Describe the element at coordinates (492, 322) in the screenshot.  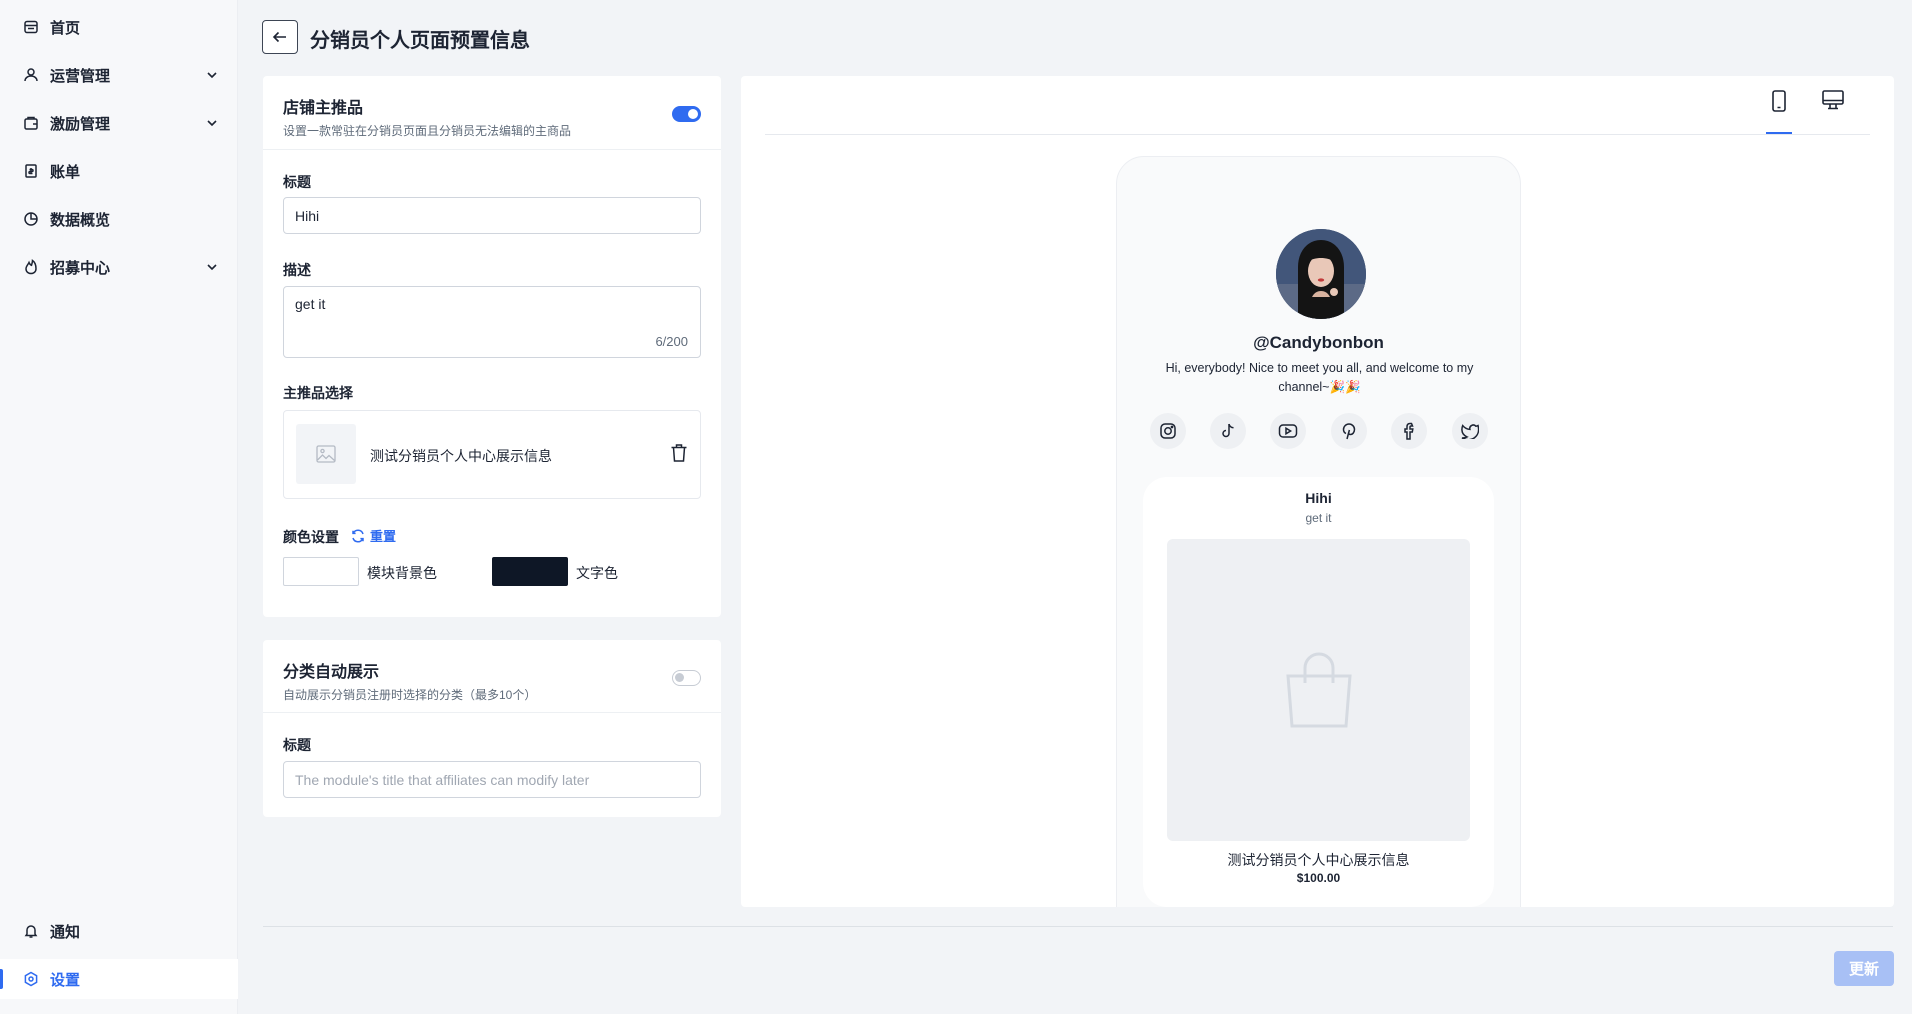
I see `description-textarea: get it 6/200` at that location.